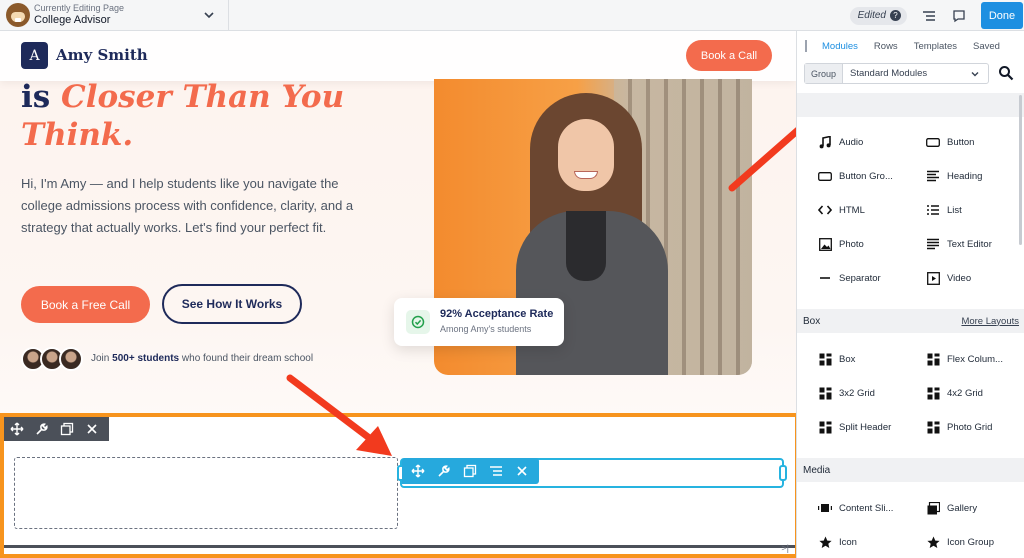 This screenshot has height=558, width=1024. Describe the element at coordinates (825, 244) in the screenshot. I see `photo-icon` at that location.